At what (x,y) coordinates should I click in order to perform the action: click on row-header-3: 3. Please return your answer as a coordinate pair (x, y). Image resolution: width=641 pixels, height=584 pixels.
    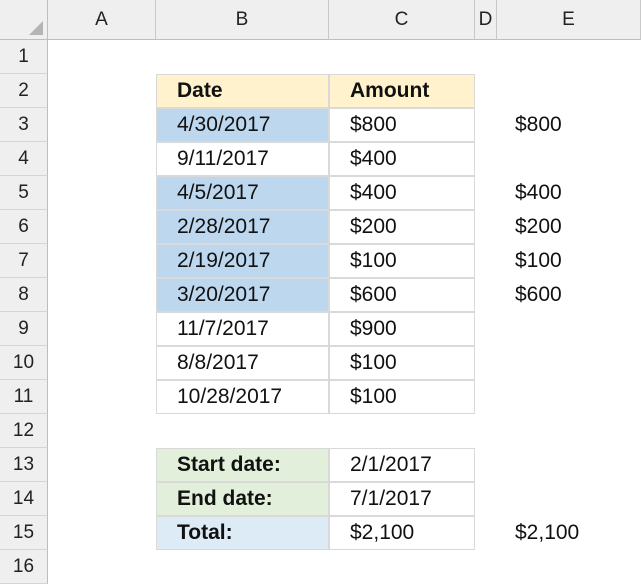
    Looking at the image, I should click on (24, 125).